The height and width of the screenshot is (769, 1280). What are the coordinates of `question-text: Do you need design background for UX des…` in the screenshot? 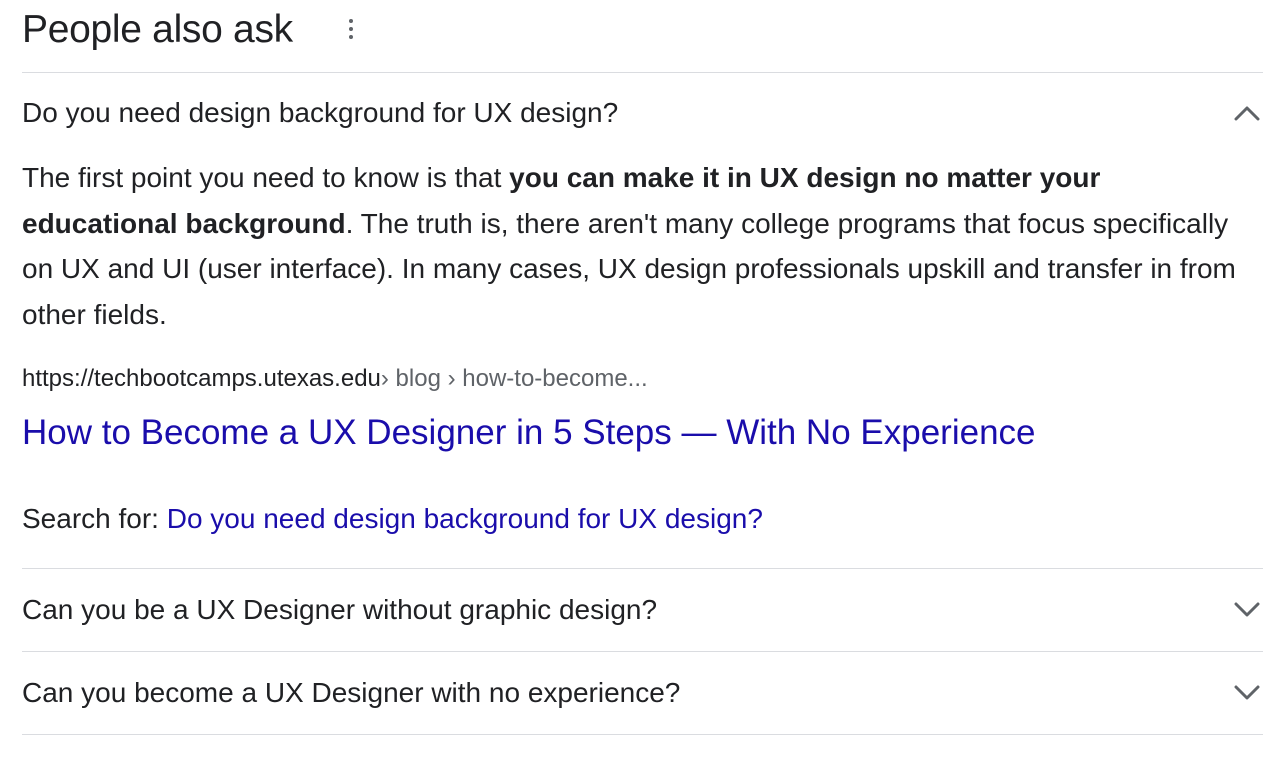 It's located at (320, 112).